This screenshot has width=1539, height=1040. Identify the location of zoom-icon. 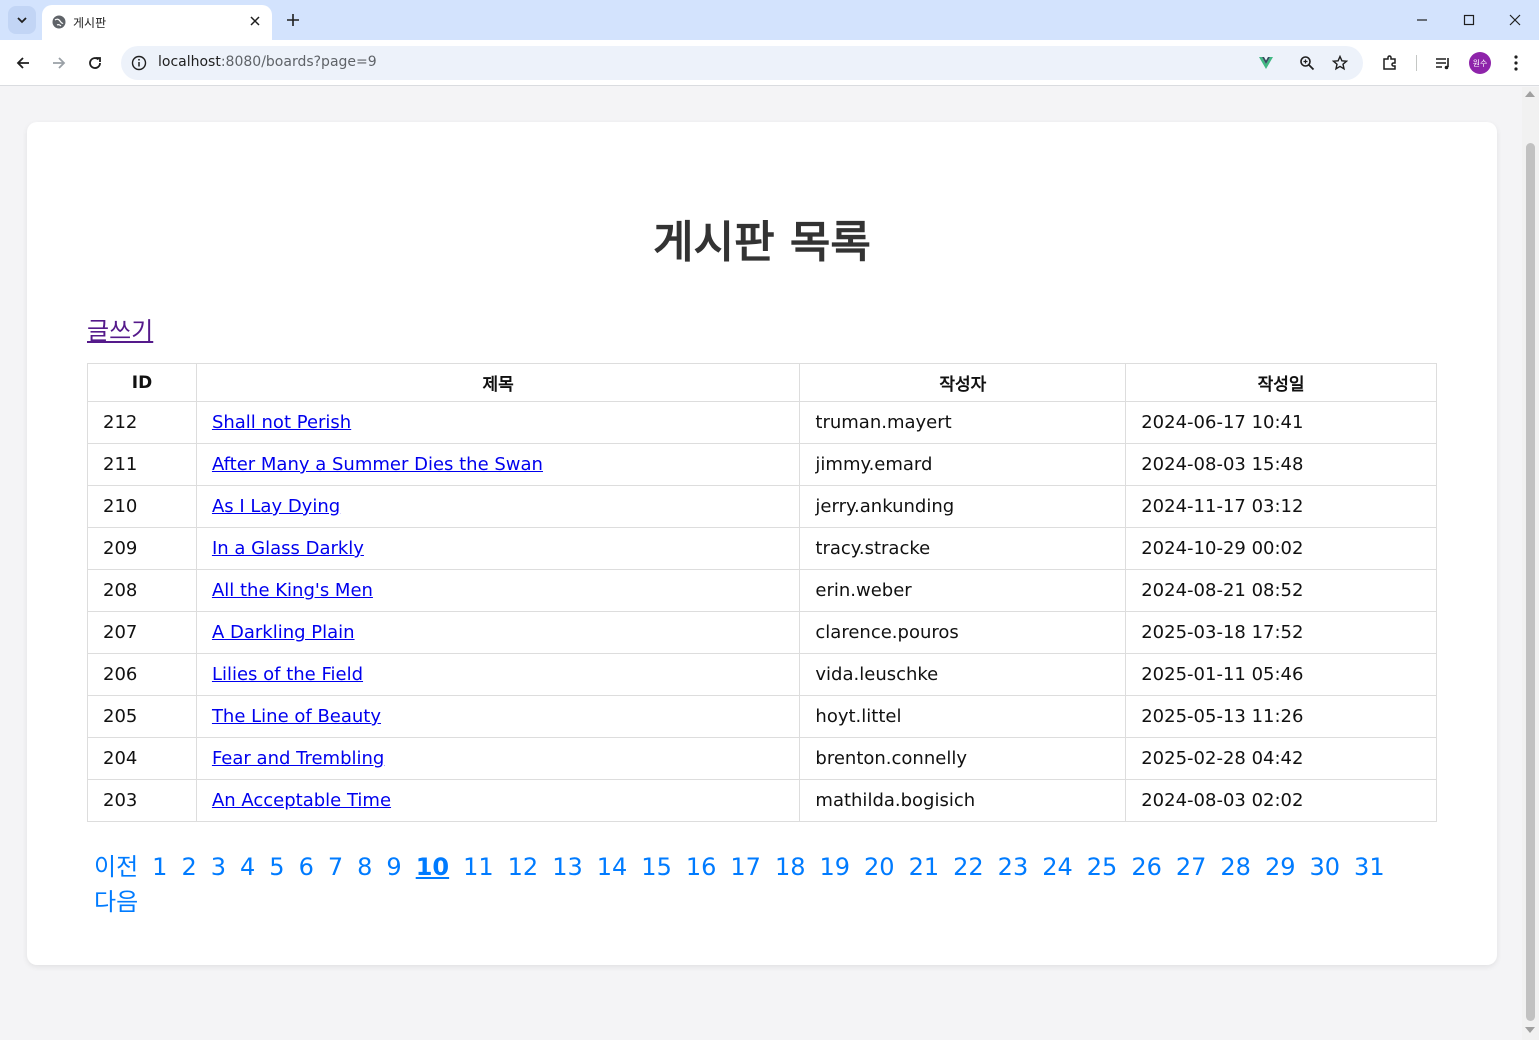
(1307, 63).